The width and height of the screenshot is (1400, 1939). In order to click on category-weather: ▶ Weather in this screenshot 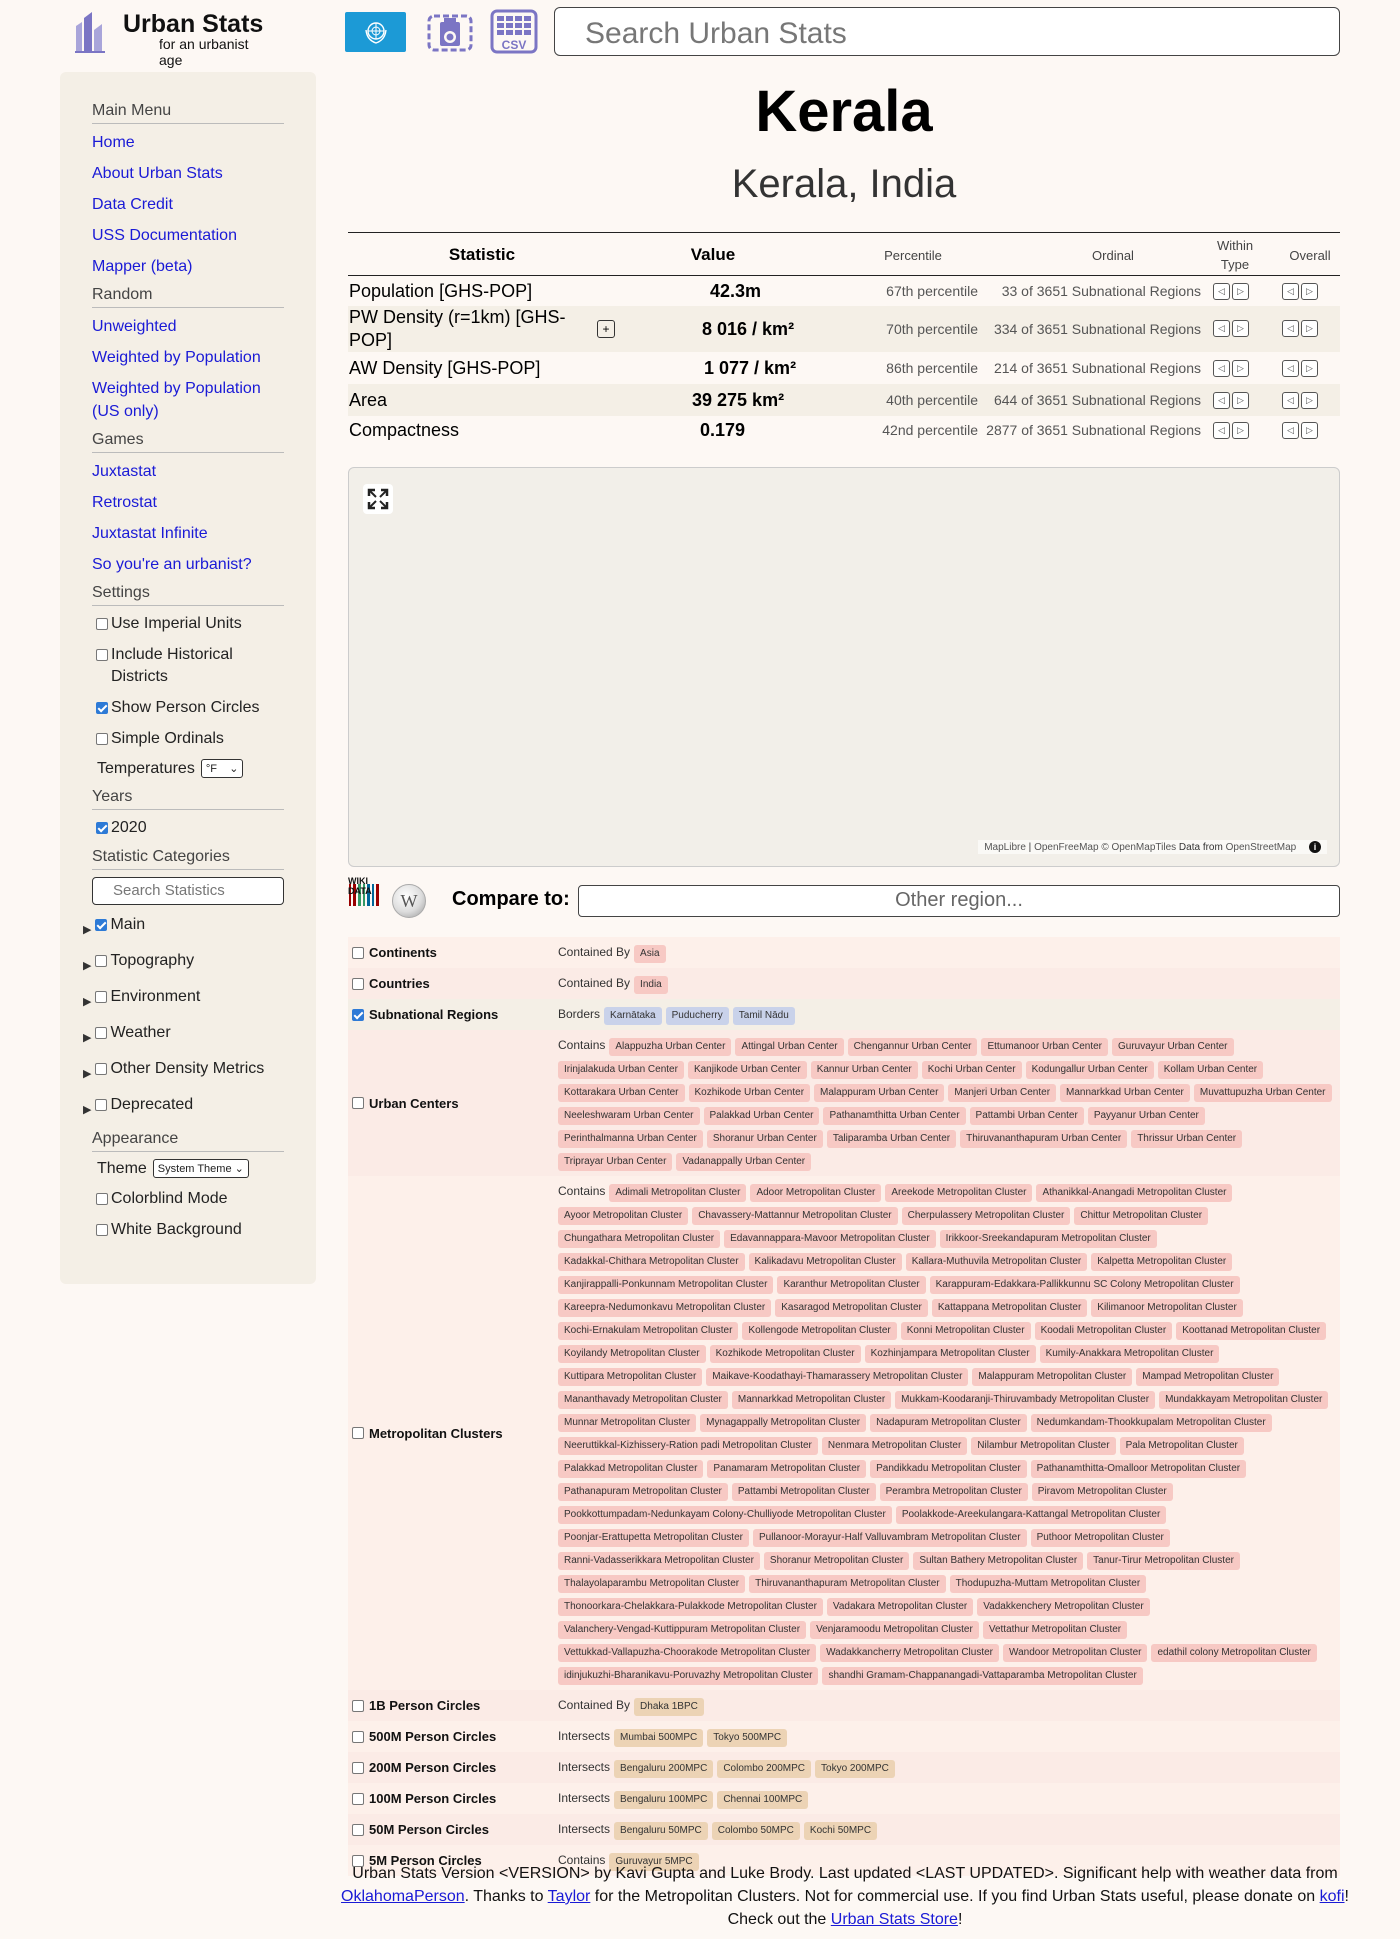, I will do `click(183, 1035)`.